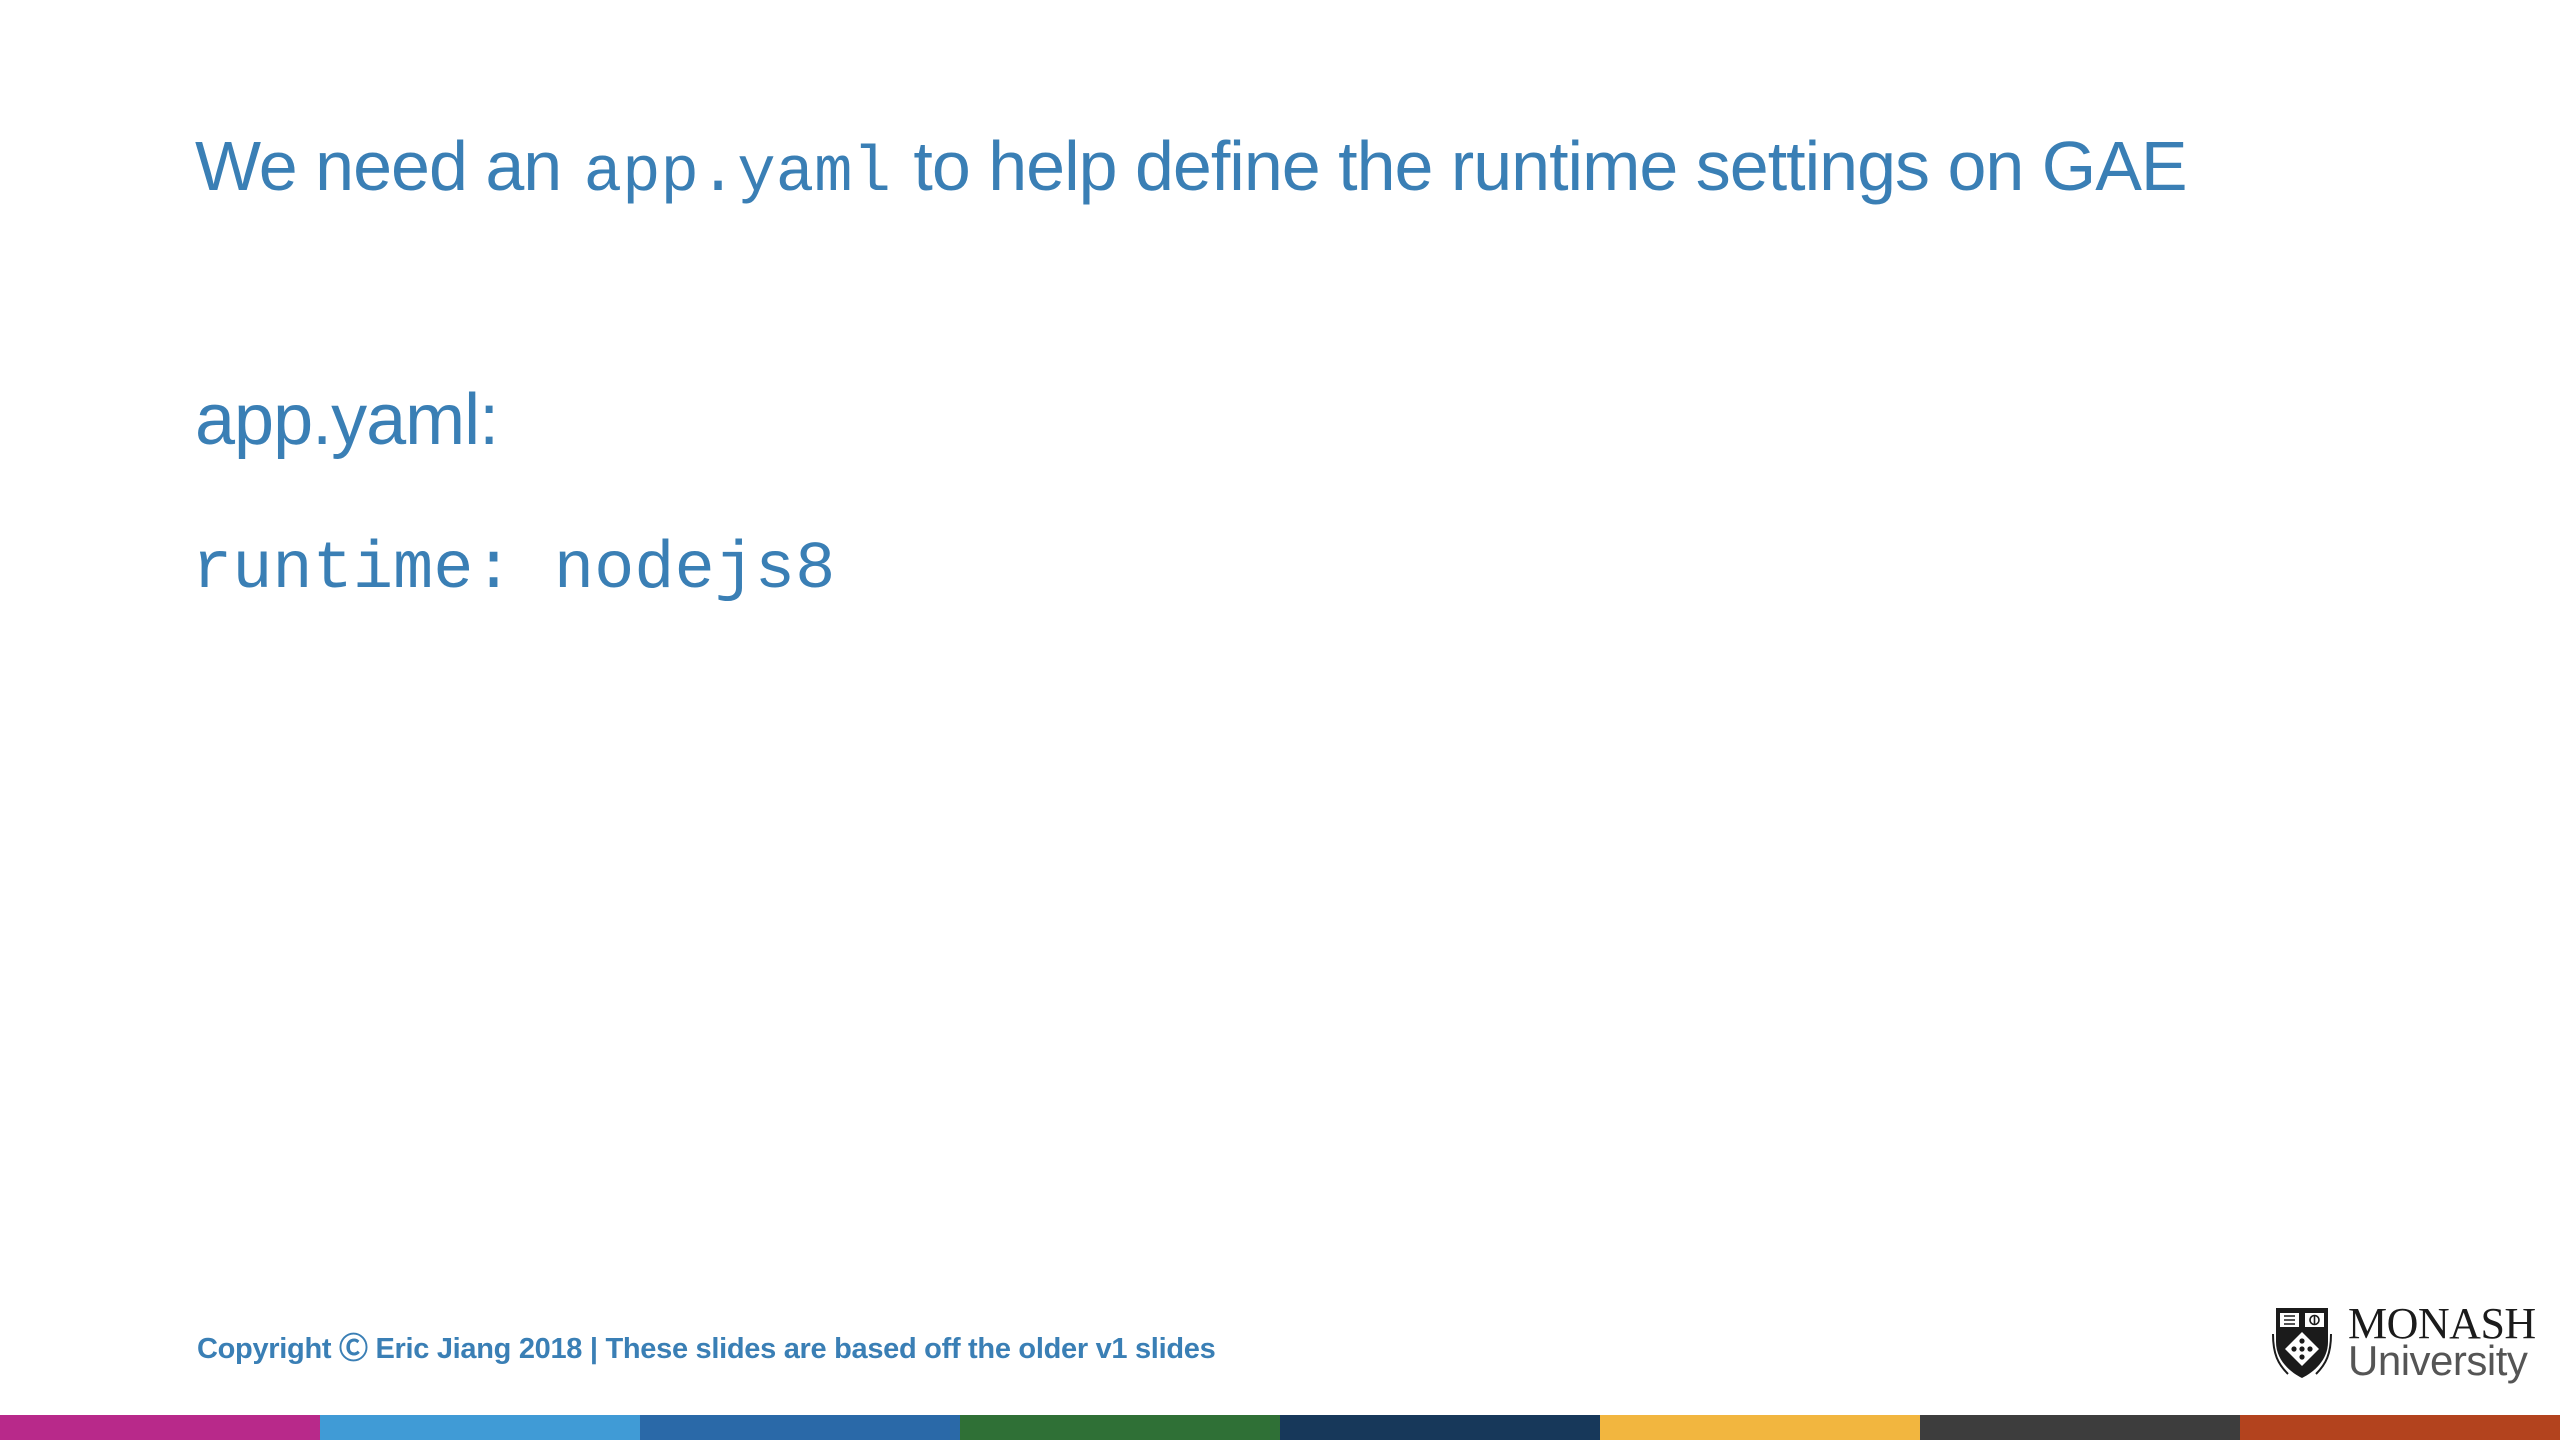 The height and width of the screenshot is (1440, 2560). Describe the element at coordinates (378, 166) in the screenshot. I see `slide-title-before: We need an` at that location.